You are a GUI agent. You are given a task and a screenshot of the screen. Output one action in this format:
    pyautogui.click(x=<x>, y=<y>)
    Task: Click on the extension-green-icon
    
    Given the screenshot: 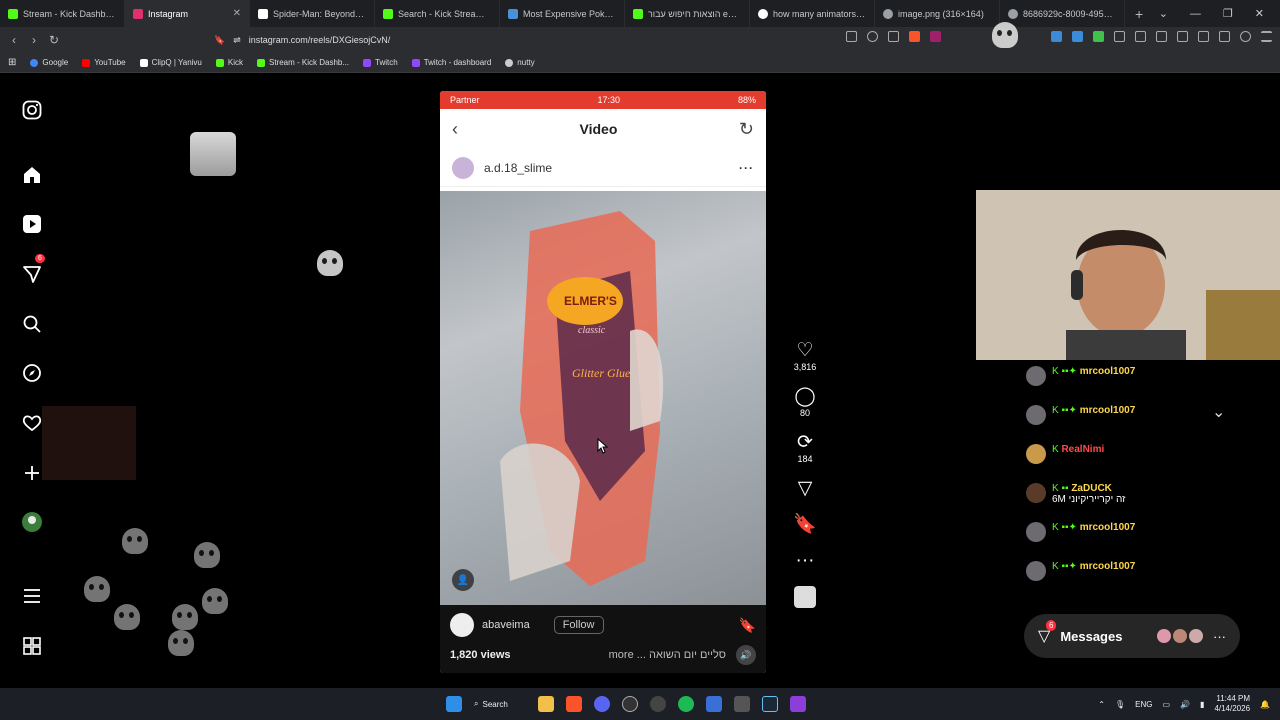 What is the action you would take?
    pyautogui.click(x=1098, y=36)
    